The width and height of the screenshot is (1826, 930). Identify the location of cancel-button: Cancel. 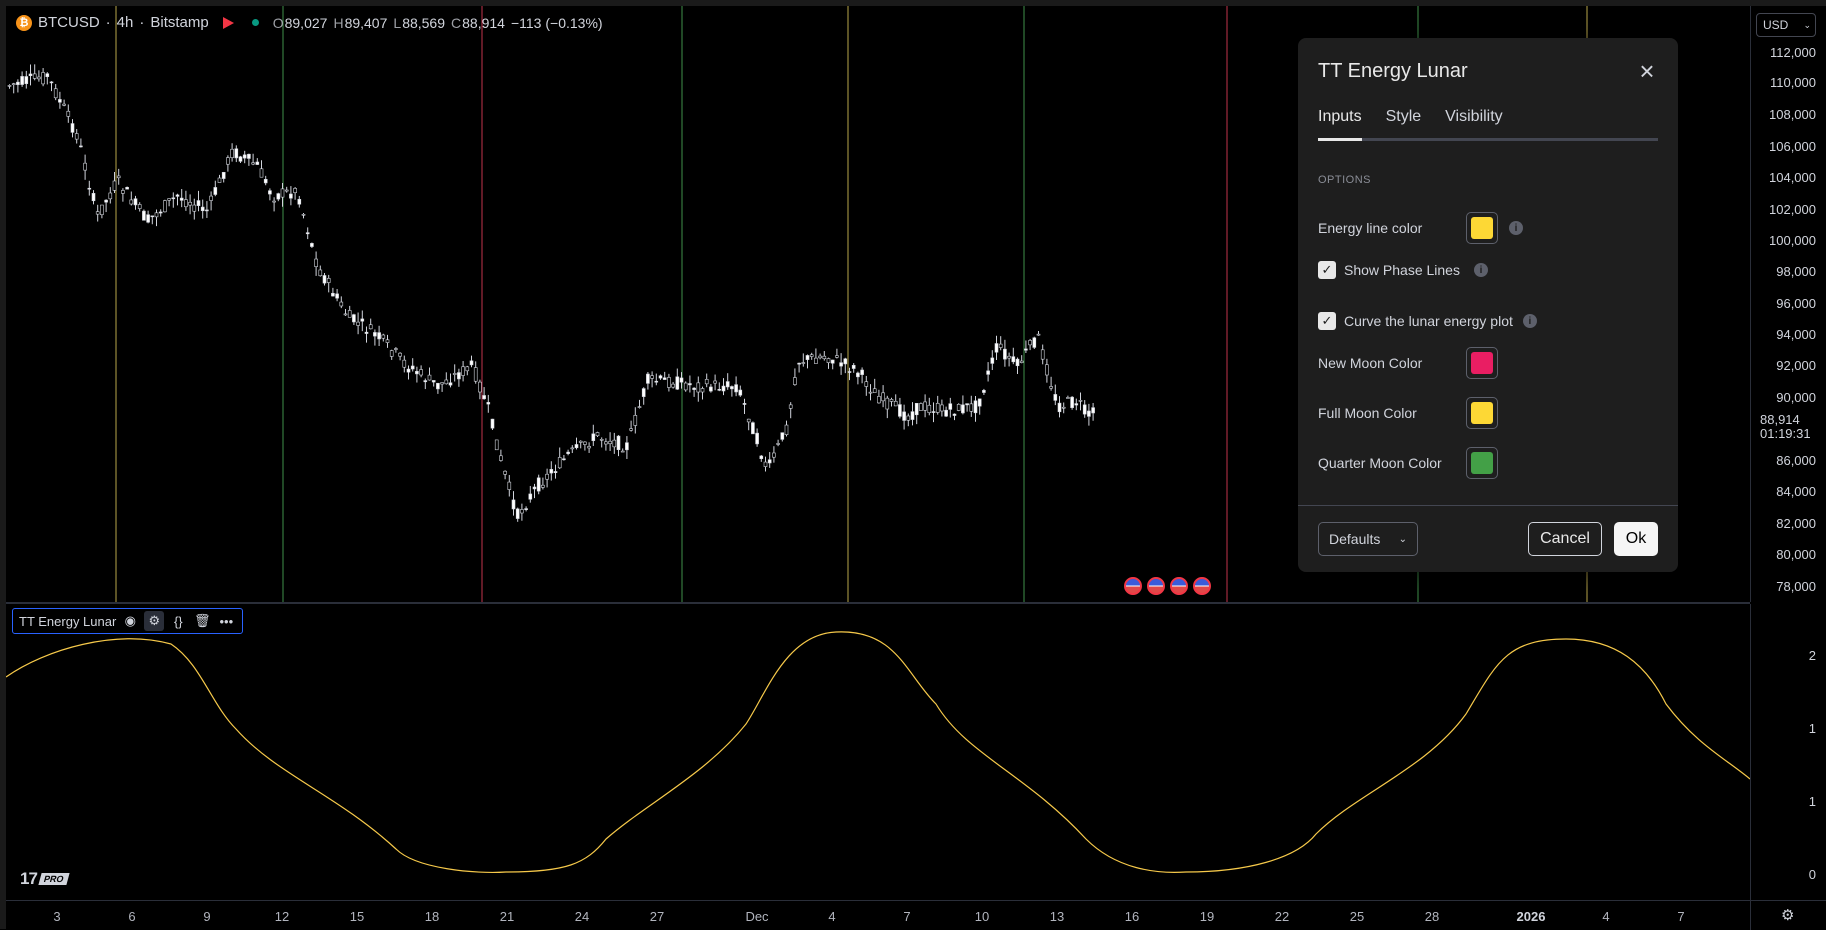
(1565, 539).